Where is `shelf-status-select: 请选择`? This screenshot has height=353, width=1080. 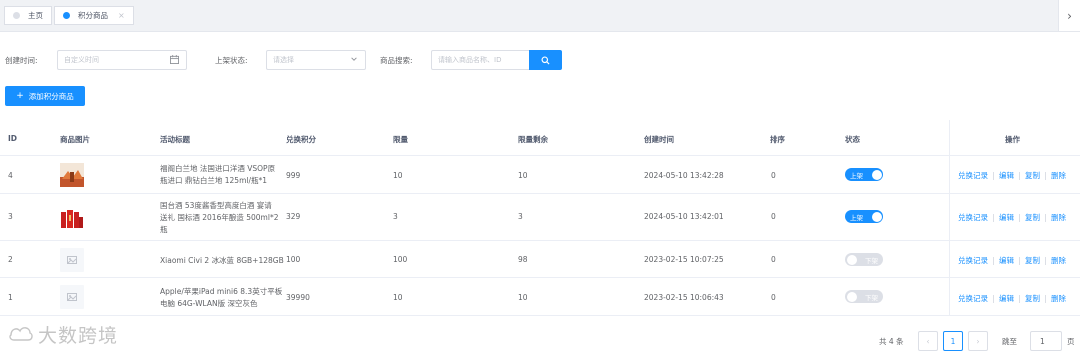
shelf-status-select: 请选择 is located at coordinates (316, 60).